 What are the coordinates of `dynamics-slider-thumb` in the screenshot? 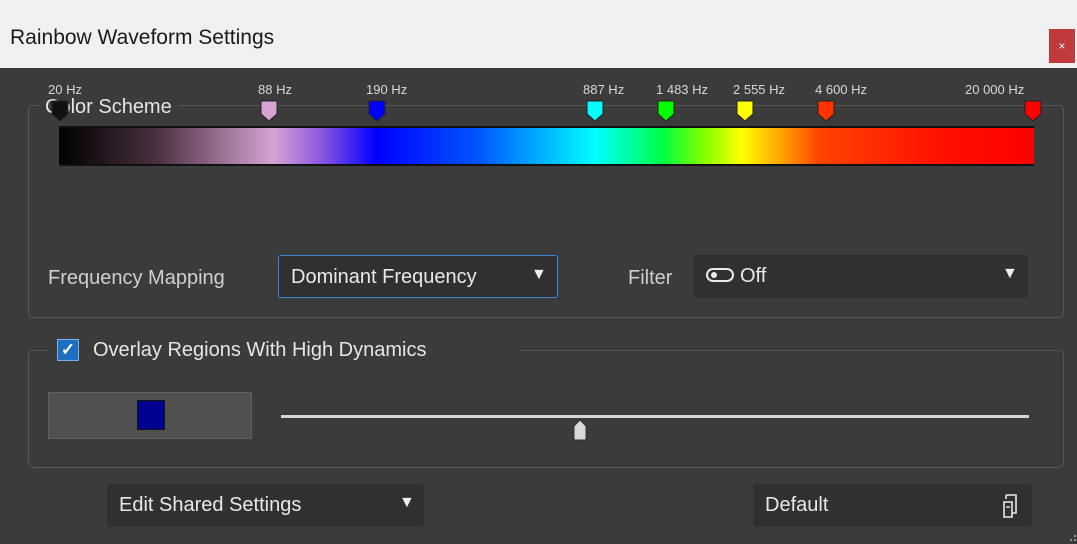 It's located at (580, 430).